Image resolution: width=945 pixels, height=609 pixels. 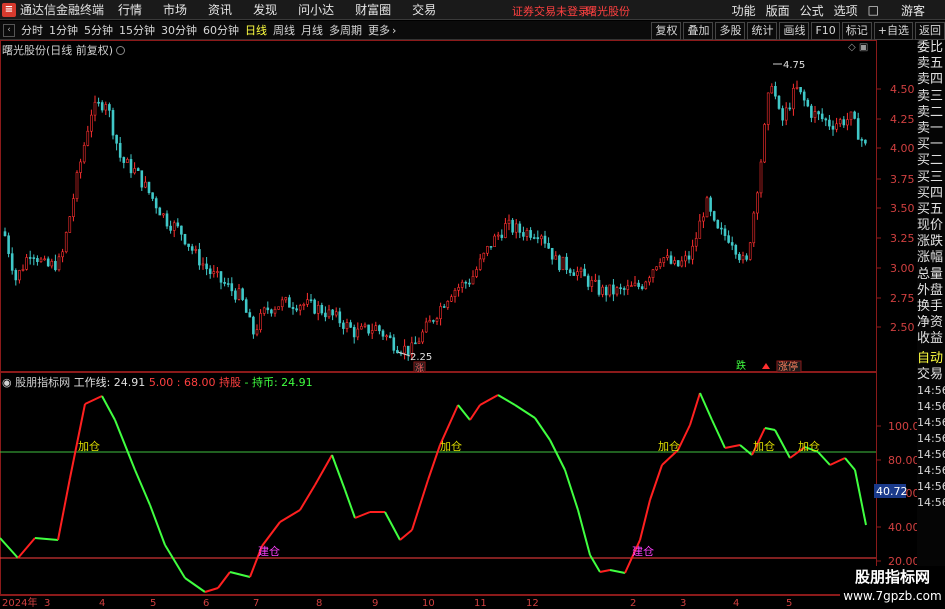 What do you see at coordinates (858, 47) in the screenshot?
I see `chart-corner-icons: ◇ ▣` at bounding box center [858, 47].